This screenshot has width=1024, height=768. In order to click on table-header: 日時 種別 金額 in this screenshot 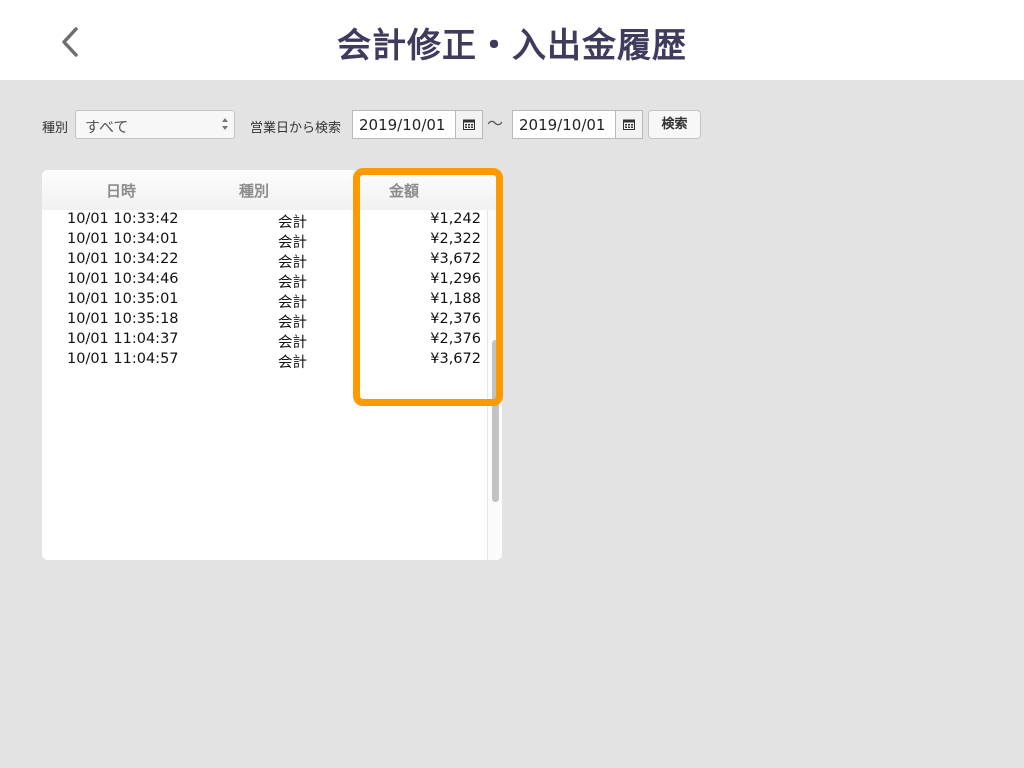, I will do `click(272, 190)`.